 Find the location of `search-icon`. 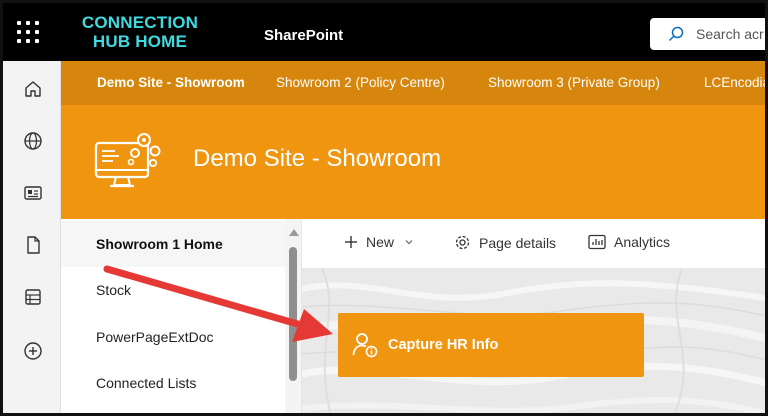

search-icon is located at coordinates (676, 34).